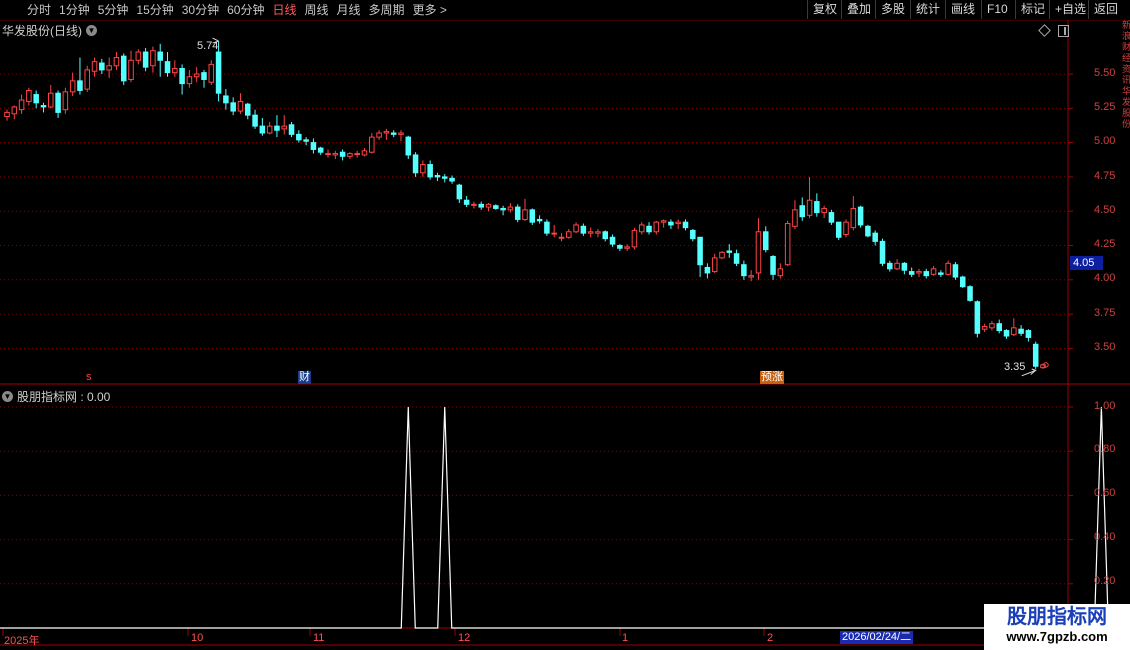 This screenshot has width=1130, height=650. What do you see at coordinates (1105, 278) in the screenshot?
I see `price-tick: 4.00` at bounding box center [1105, 278].